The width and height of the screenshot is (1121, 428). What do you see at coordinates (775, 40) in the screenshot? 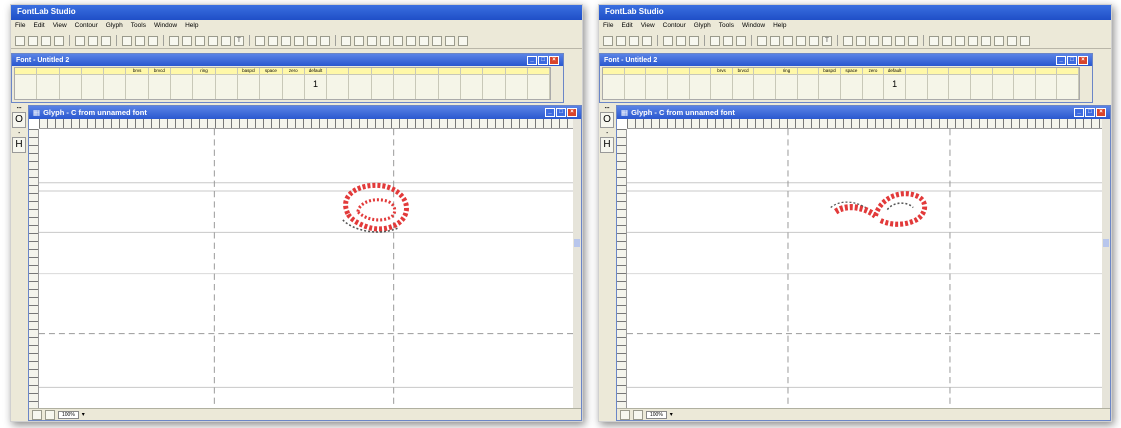
I see `pen-icon` at bounding box center [775, 40].